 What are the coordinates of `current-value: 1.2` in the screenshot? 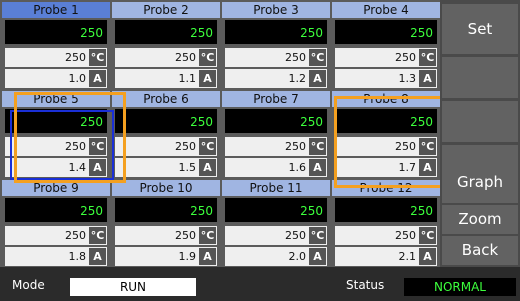 It's located at (297, 78).